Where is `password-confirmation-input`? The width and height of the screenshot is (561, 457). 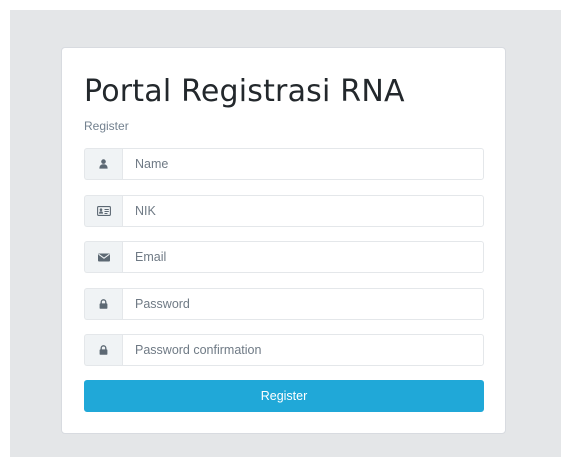 password-confirmation-input is located at coordinates (303, 350).